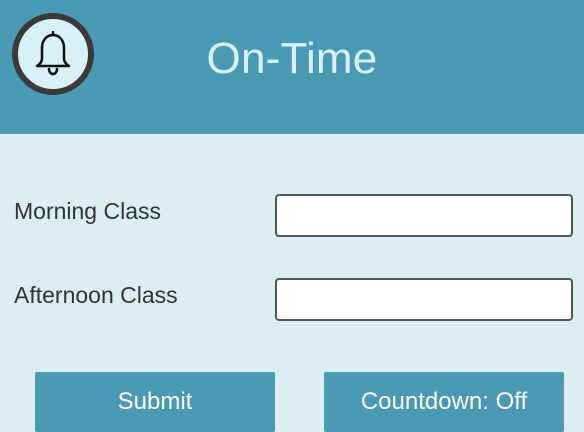 The image size is (584, 432). Describe the element at coordinates (53, 54) in the screenshot. I see `bell-icon` at that location.